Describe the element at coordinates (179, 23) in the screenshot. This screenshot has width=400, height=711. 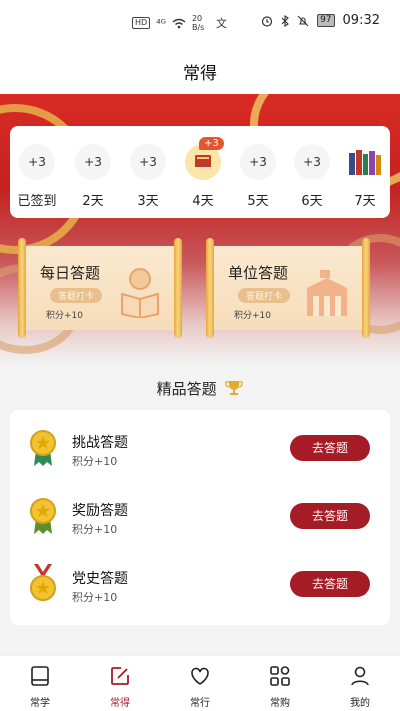
I see `wifi-icon` at that location.